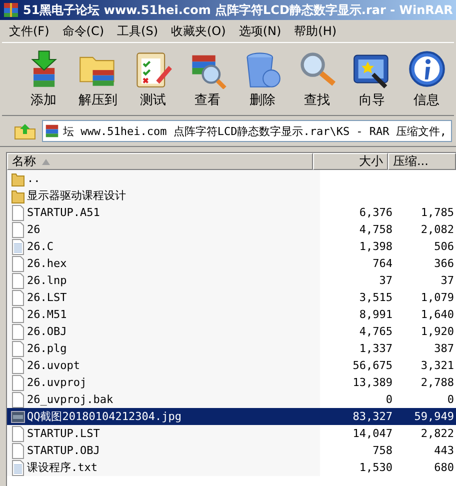 The height and width of the screenshot is (486, 456). I want to click on file-size: 14,047, so click(372, 433).